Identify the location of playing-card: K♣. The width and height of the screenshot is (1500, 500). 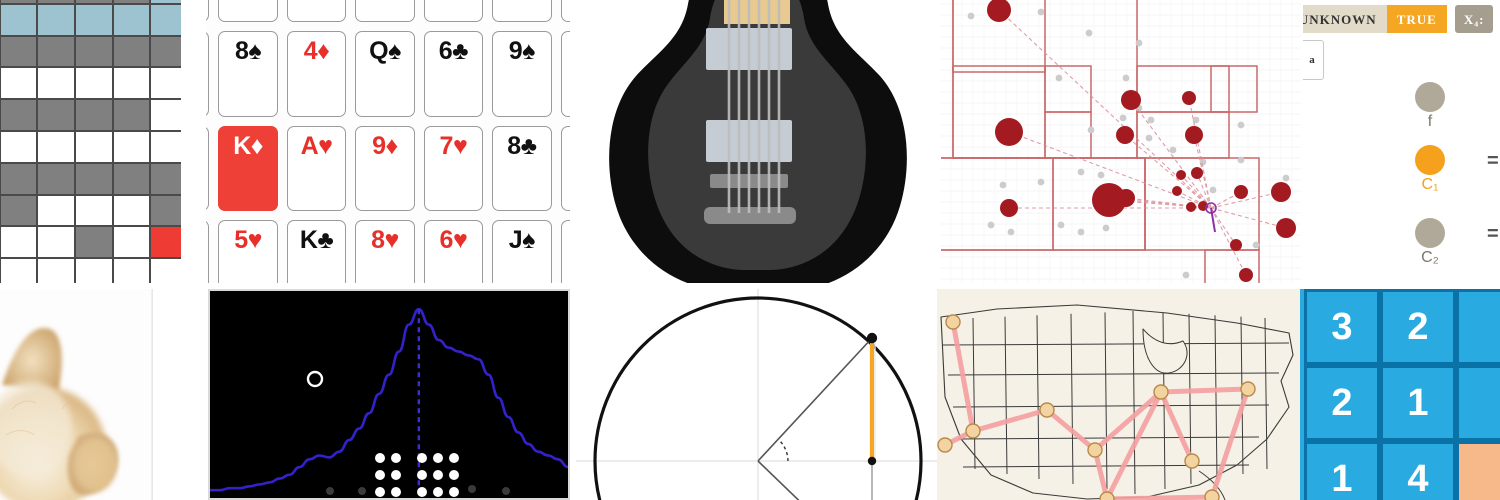
(316, 251).